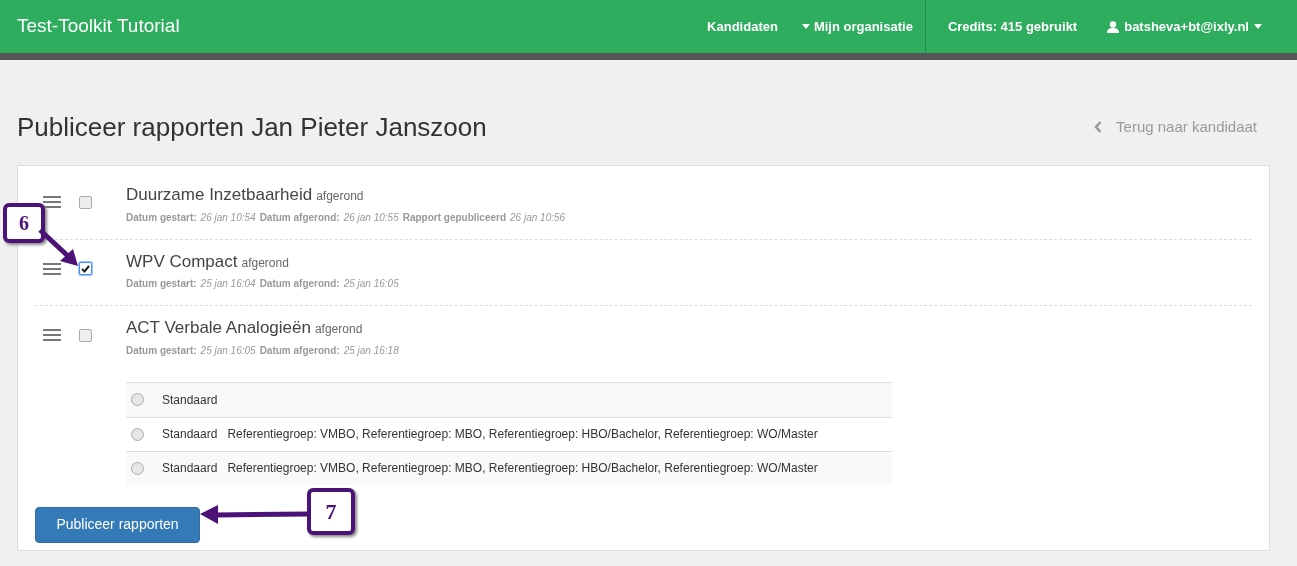  Describe the element at coordinates (252, 127) in the screenshot. I see `page-title: Publiceer rapporten Jan Pieter Janszoon` at that location.